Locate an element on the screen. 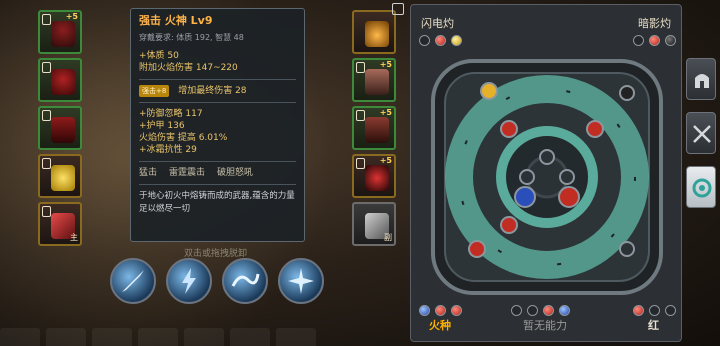  ring-slot is located at coordinates (60, 176).